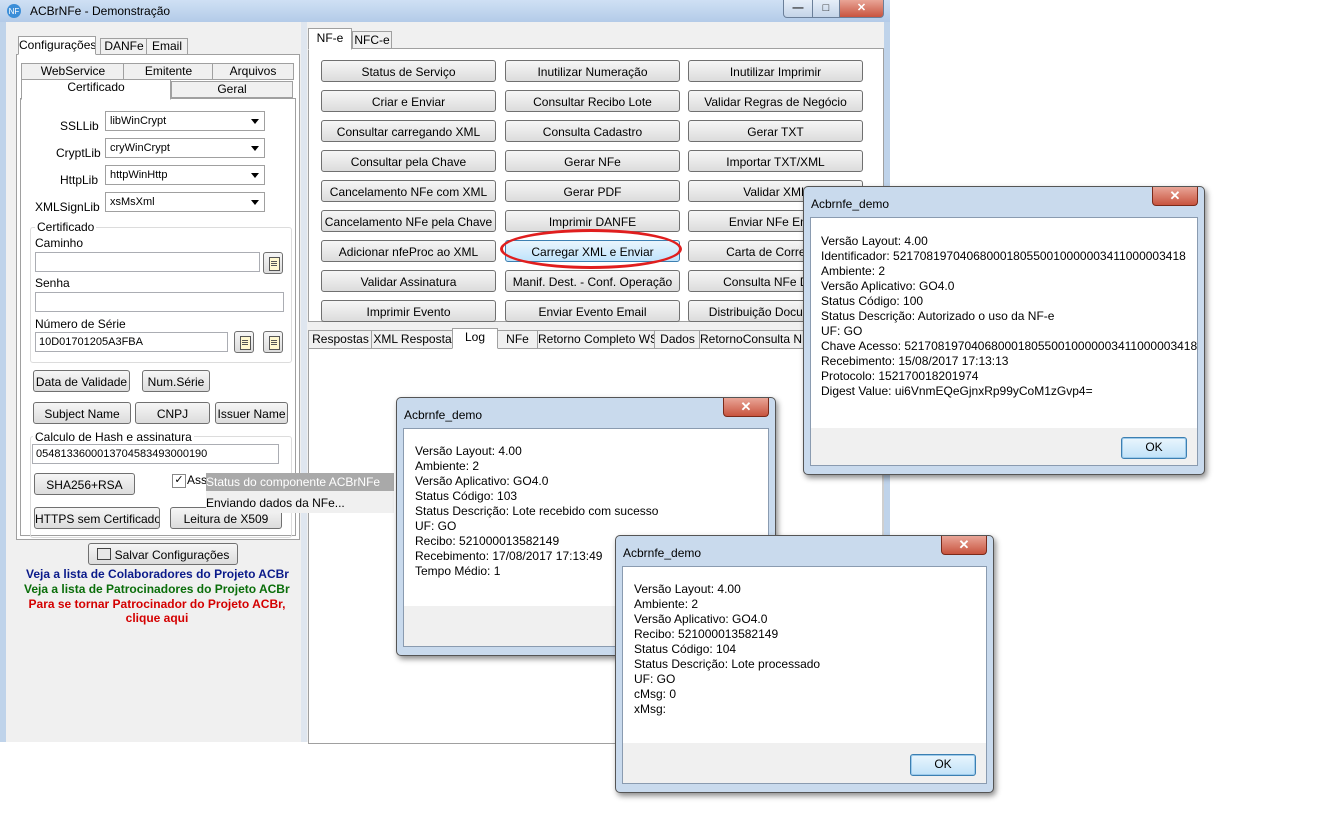  What do you see at coordinates (466, 496) in the screenshot?
I see `message-line: Status Código: 103` at bounding box center [466, 496].